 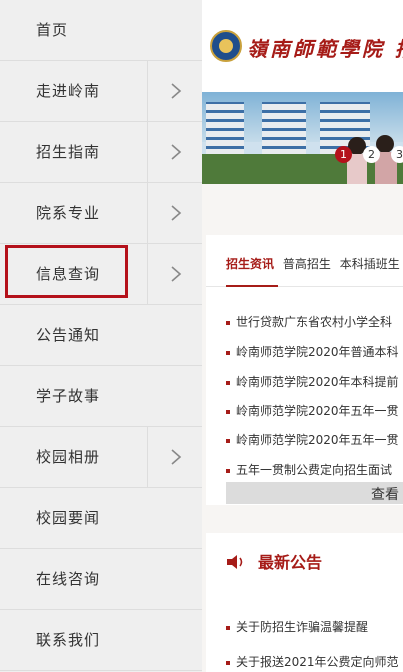 I want to click on menu-item-label: 院系专业, so click(x=68, y=213).